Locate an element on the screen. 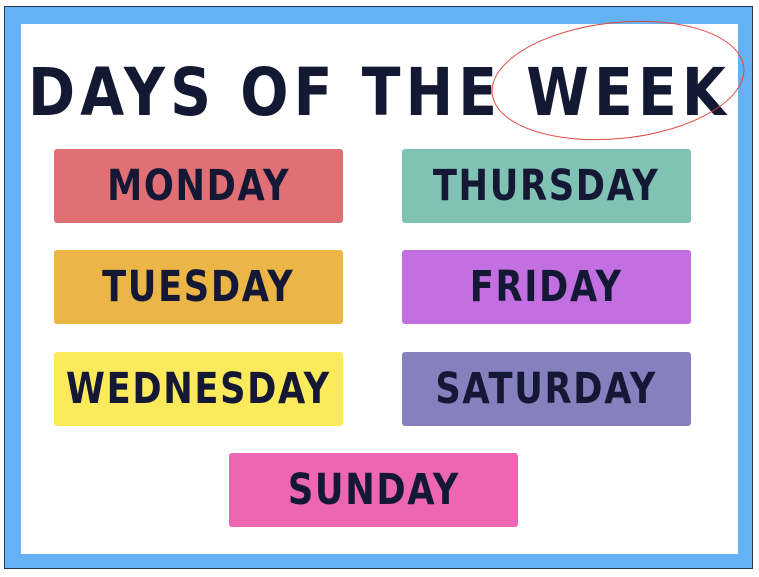 The height and width of the screenshot is (577, 759). day-label-saturday: SATURDAY is located at coordinates (546, 389).